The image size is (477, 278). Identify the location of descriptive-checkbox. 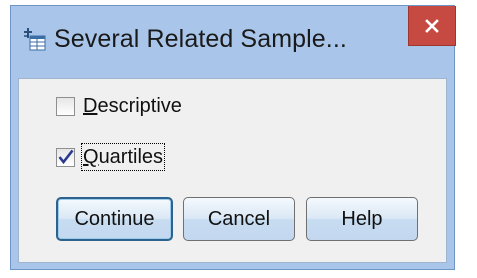
(65, 106).